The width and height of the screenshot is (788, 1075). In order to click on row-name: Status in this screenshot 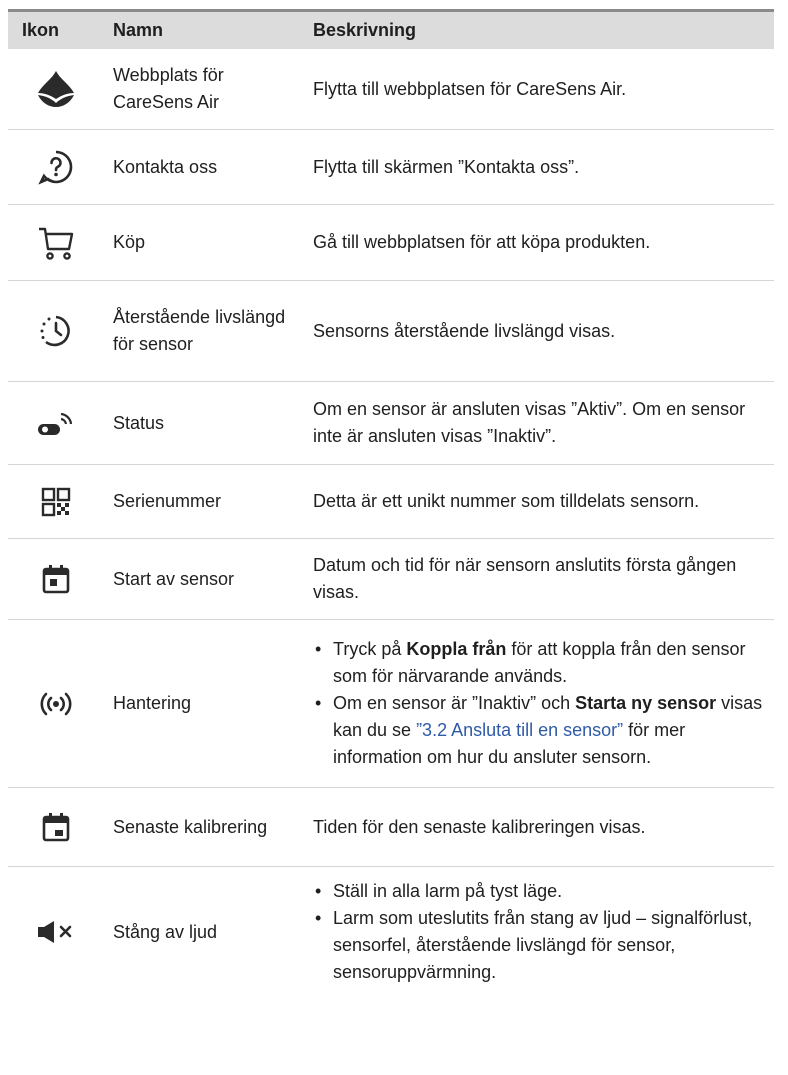, I will do `click(139, 422)`.